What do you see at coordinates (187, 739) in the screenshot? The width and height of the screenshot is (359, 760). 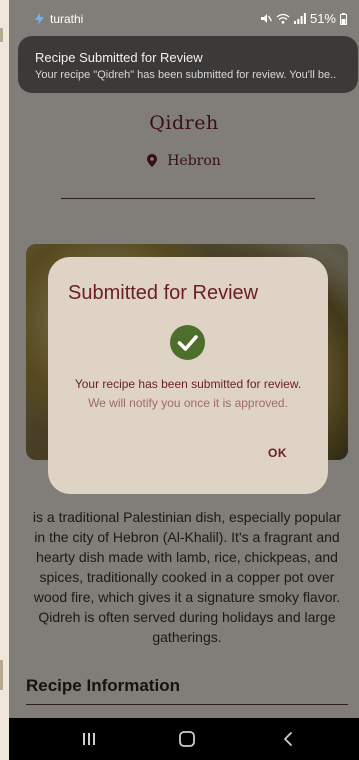 I see `home-icon` at bounding box center [187, 739].